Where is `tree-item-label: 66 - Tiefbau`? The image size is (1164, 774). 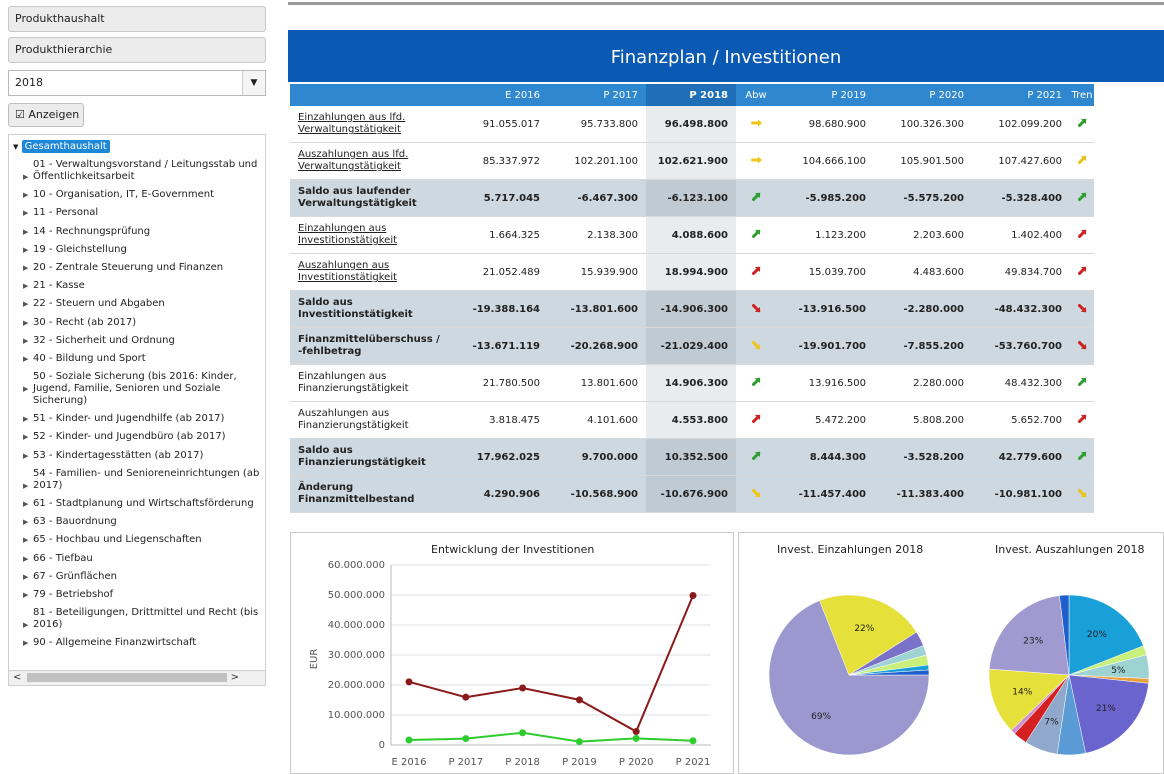 tree-item-label: 66 - Tiefbau is located at coordinates (63, 558).